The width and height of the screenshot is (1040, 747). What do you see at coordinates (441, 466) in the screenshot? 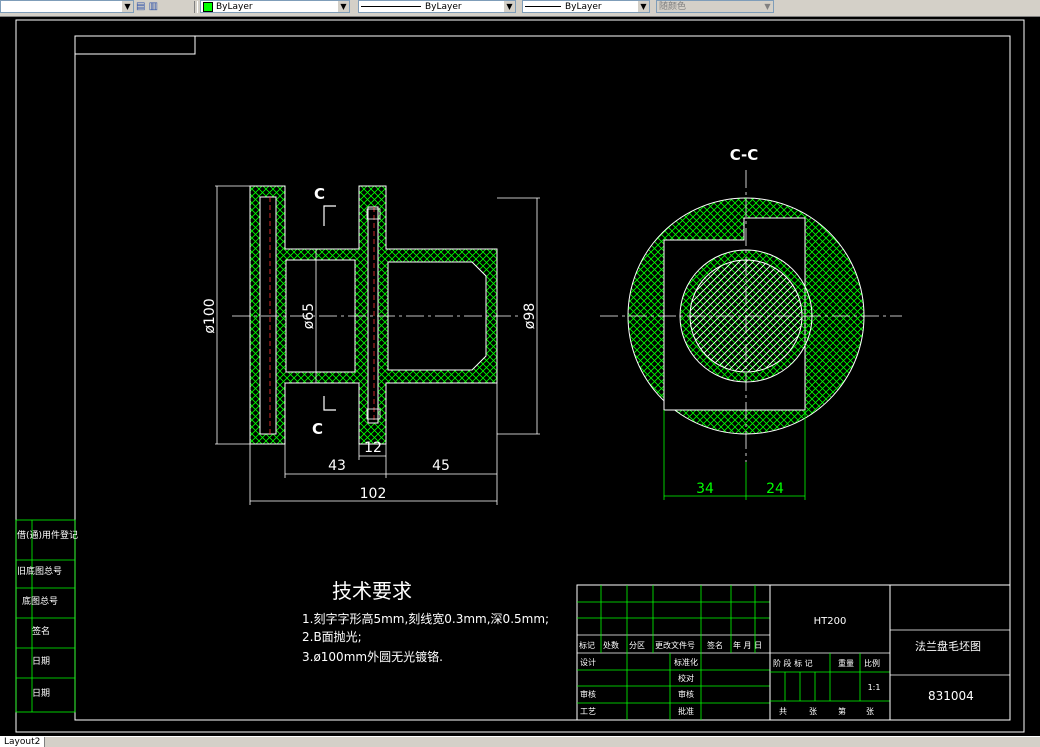
I see `dim-45: 45` at bounding box center [441, 466].